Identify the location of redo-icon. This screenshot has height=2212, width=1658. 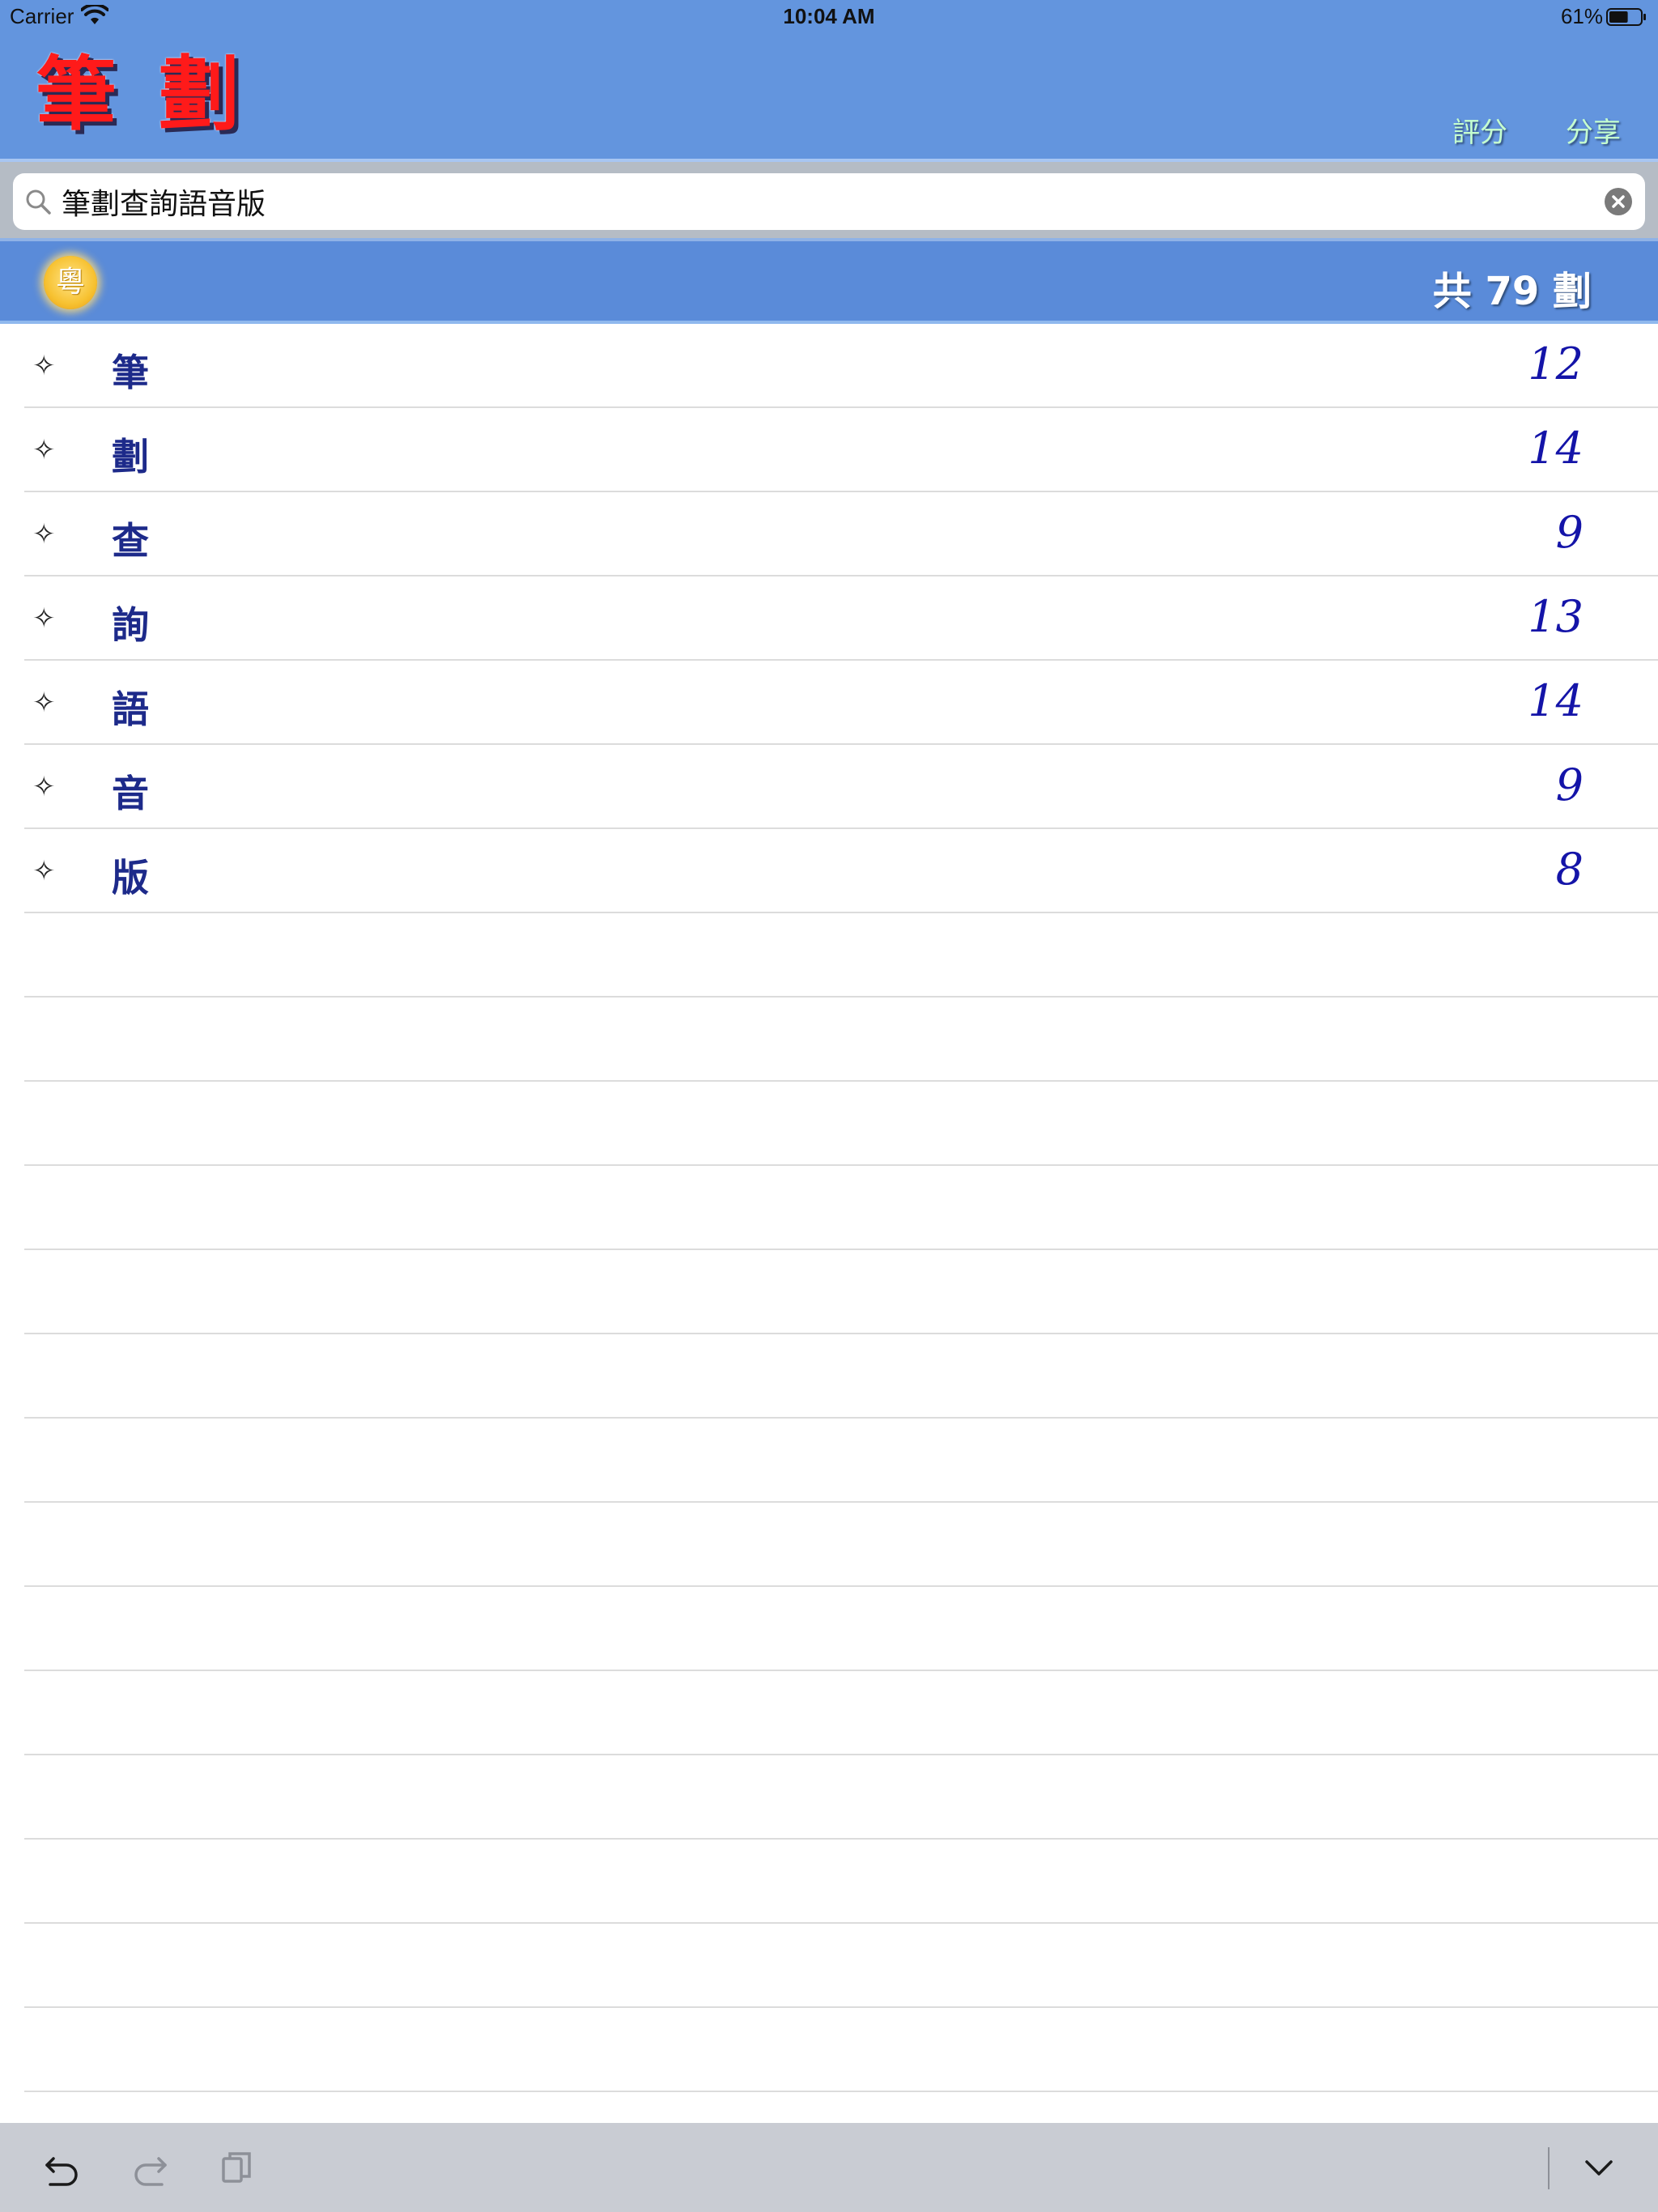
(150, 2167).